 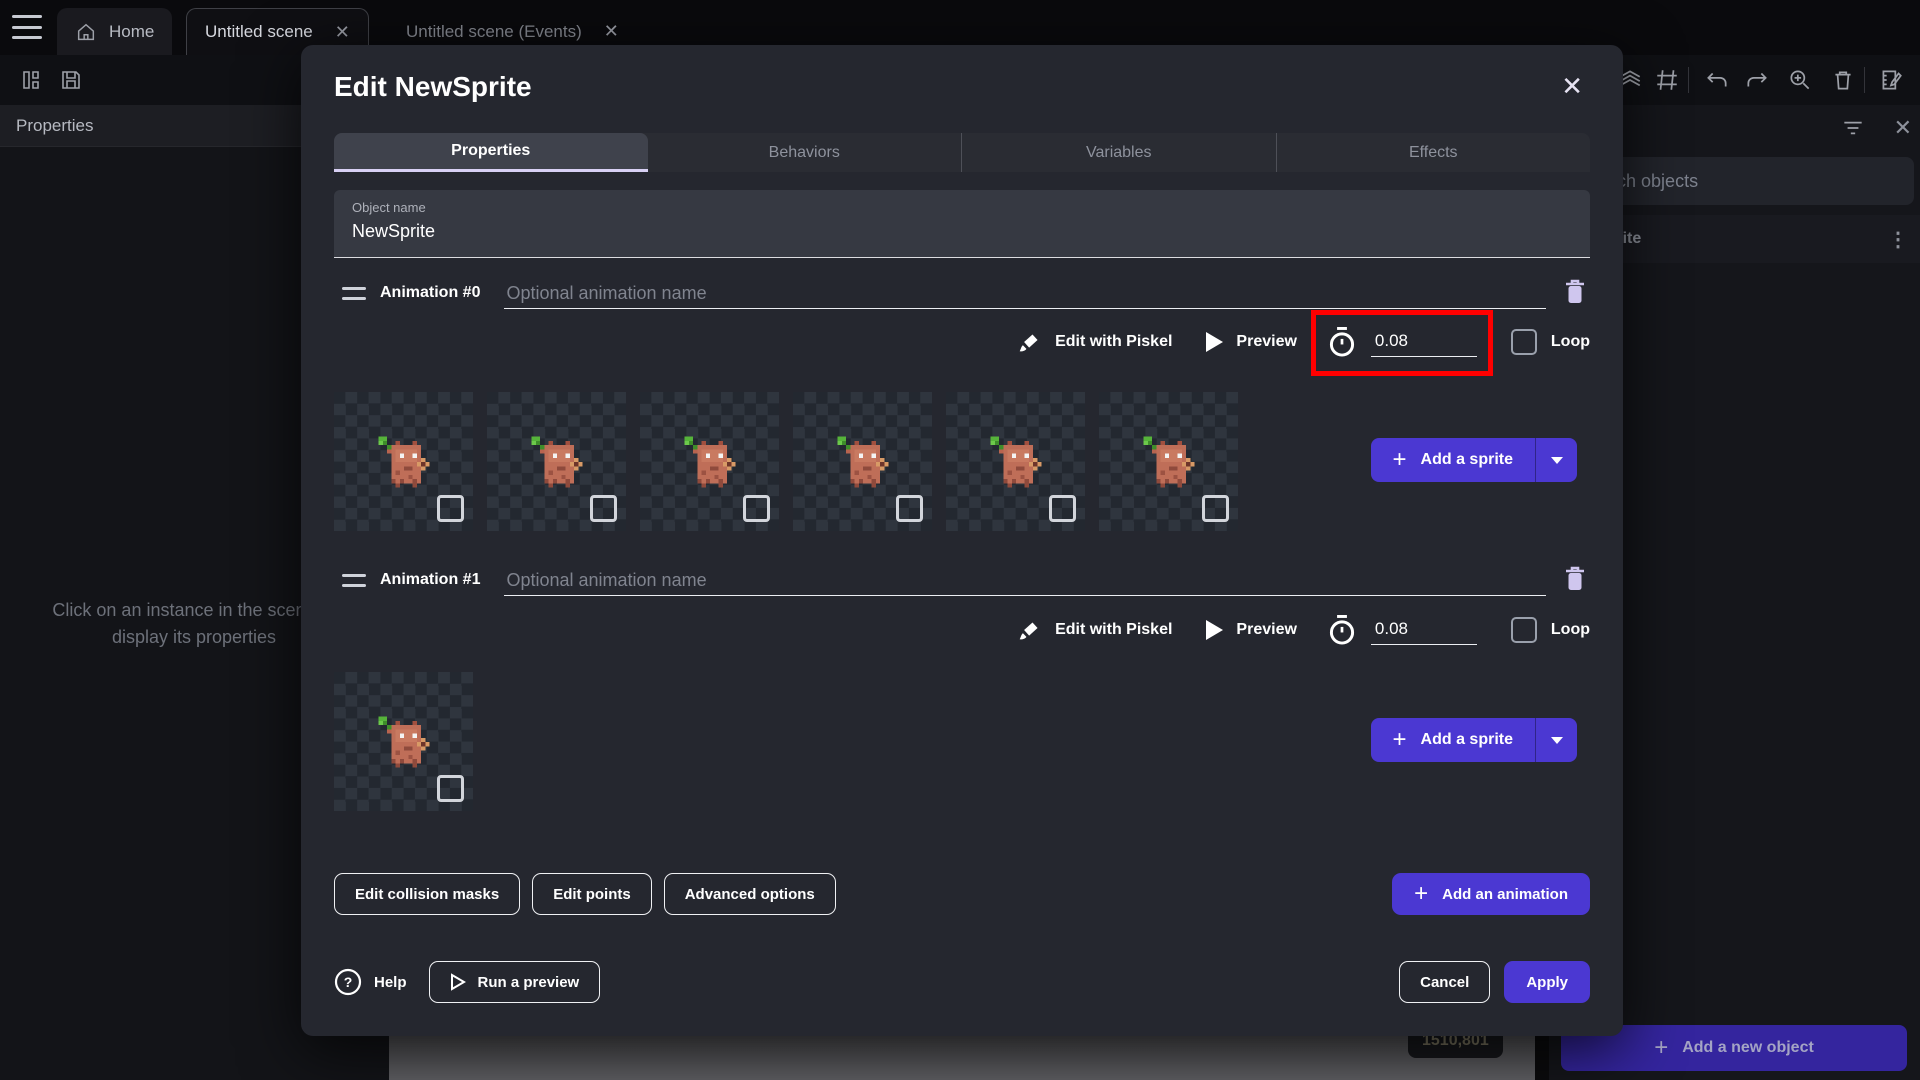 What do you see at coordinates (71, 80) in the screenshot?
I see `save-icon` at bounding box center [71, 80].